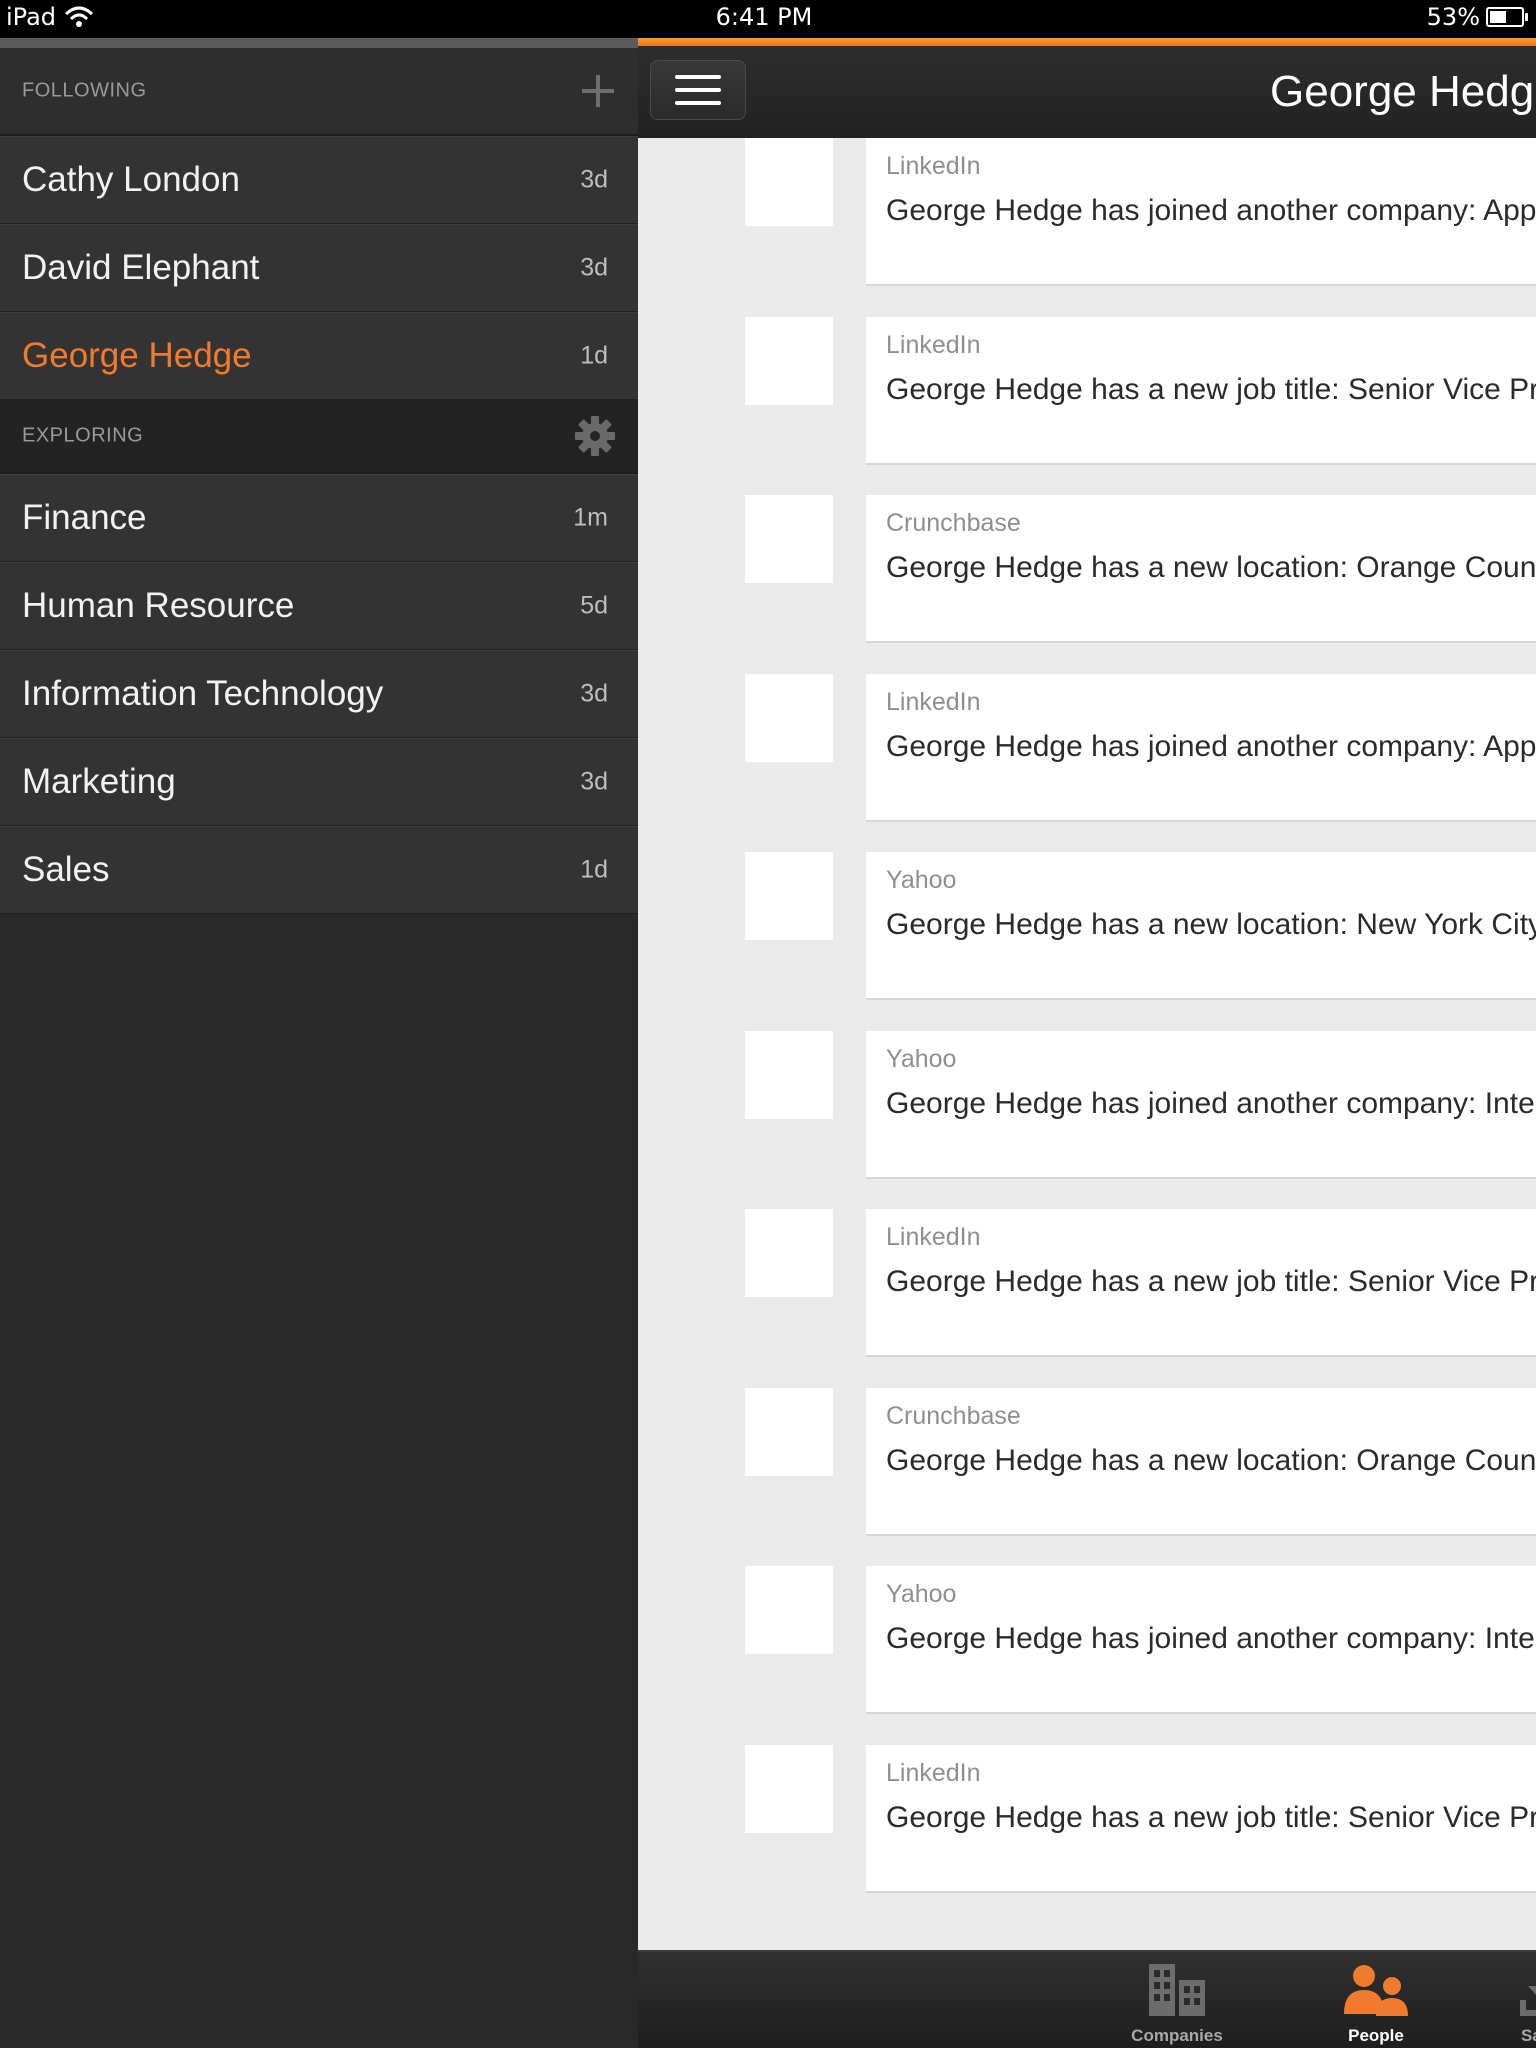 The width and height of the screenshot is (1536, 2048). Describe the element at coordinates (595, 436) in the screenshot. I see `gear-icon` at that location.